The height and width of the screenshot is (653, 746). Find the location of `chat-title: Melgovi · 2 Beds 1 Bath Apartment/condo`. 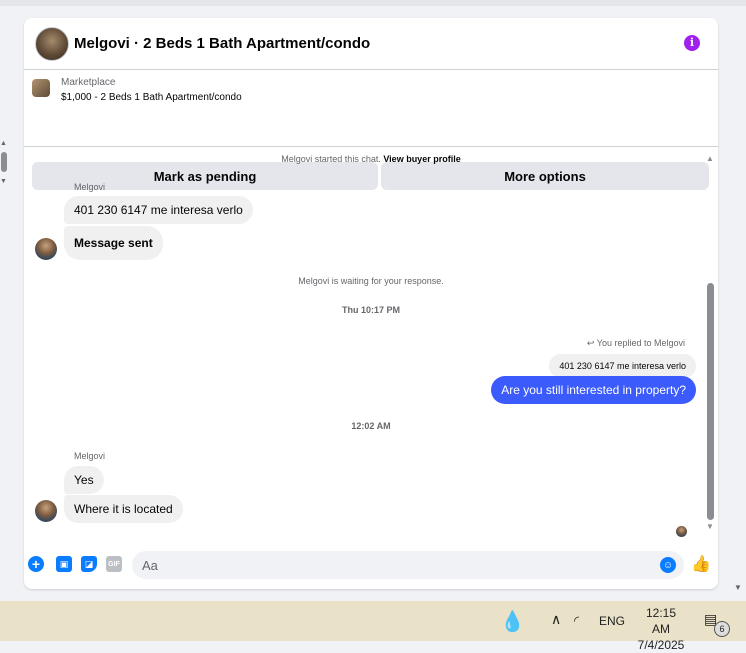

chat-title: Melgovi · 2 Beds 1 Bath Apartment/condo is located at coordinates (222, 43).